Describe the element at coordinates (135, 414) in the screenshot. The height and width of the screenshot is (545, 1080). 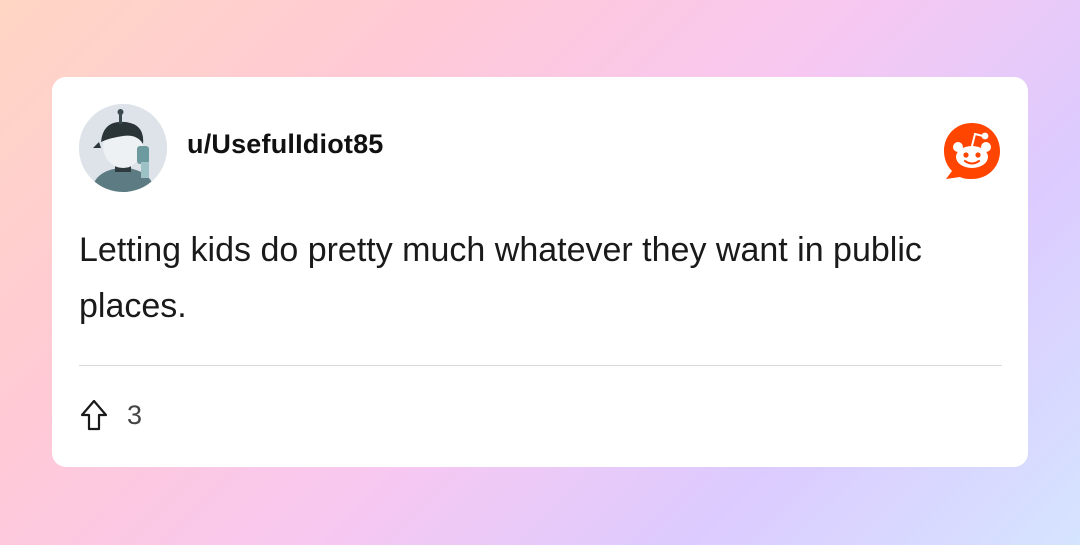
I see `upvote-count: 3` at that location.